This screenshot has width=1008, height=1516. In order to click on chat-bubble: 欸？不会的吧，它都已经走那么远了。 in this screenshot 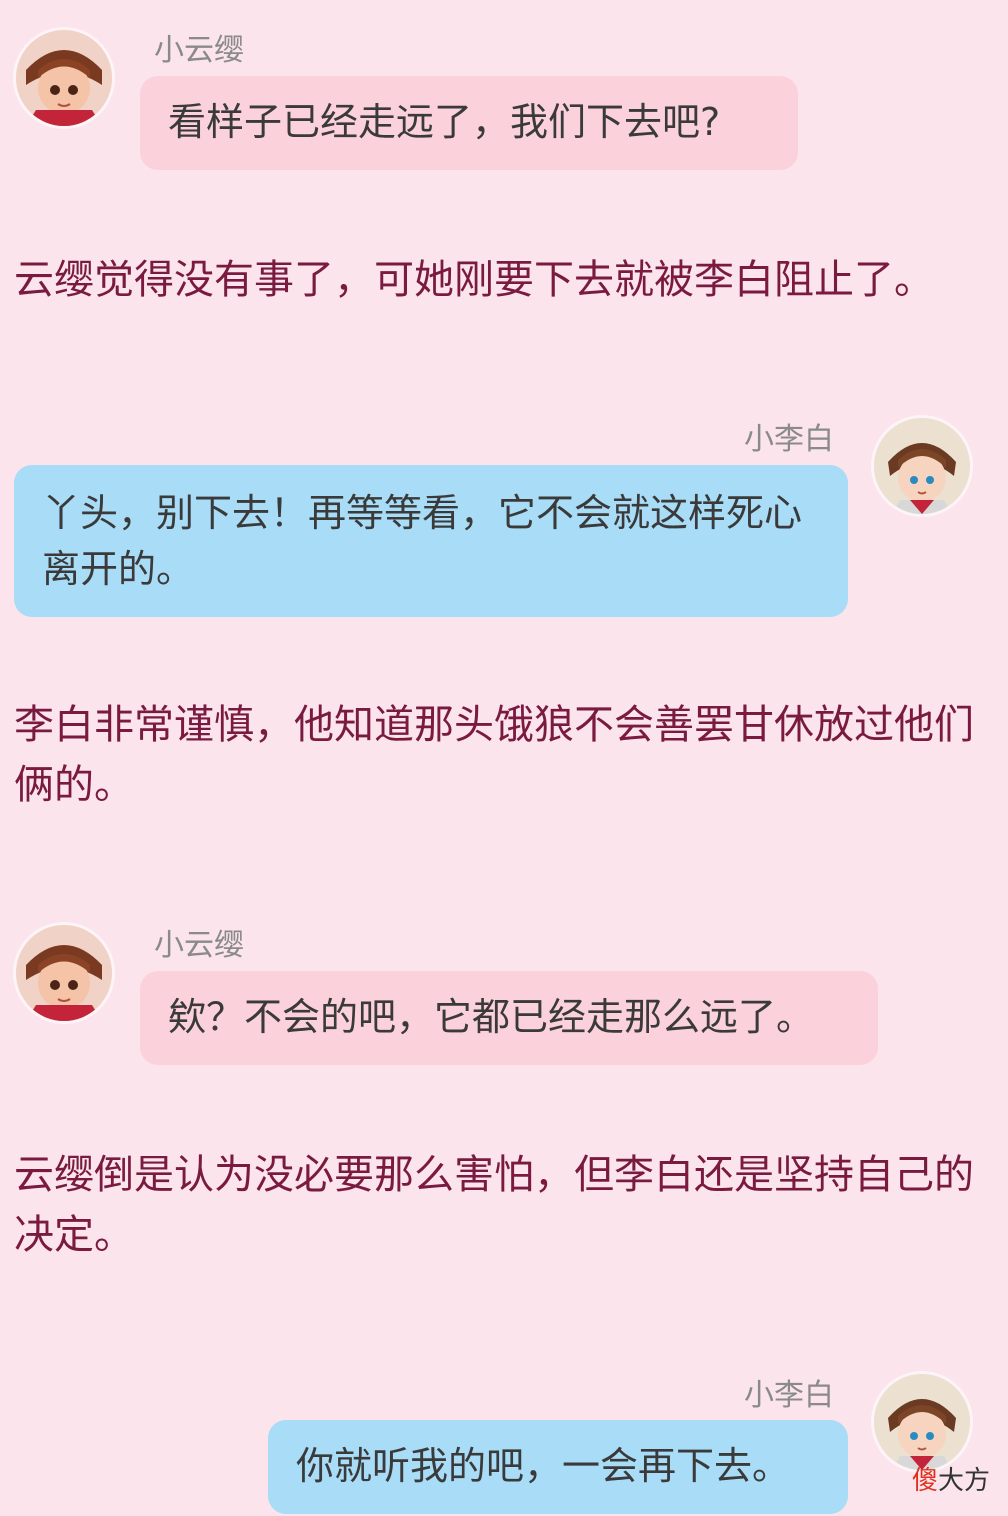, I will do `click(509, 1018)`.